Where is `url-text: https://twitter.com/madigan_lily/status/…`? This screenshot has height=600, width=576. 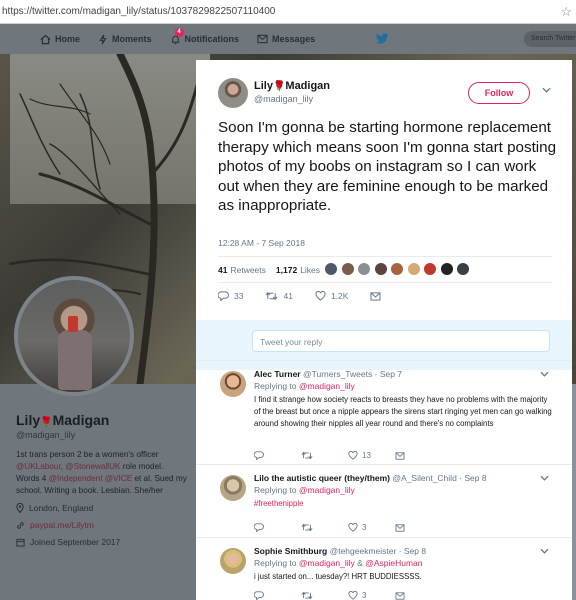 url-text: https://twitter.com/madigan_lily/status/… is located at coordinates (138, 11).